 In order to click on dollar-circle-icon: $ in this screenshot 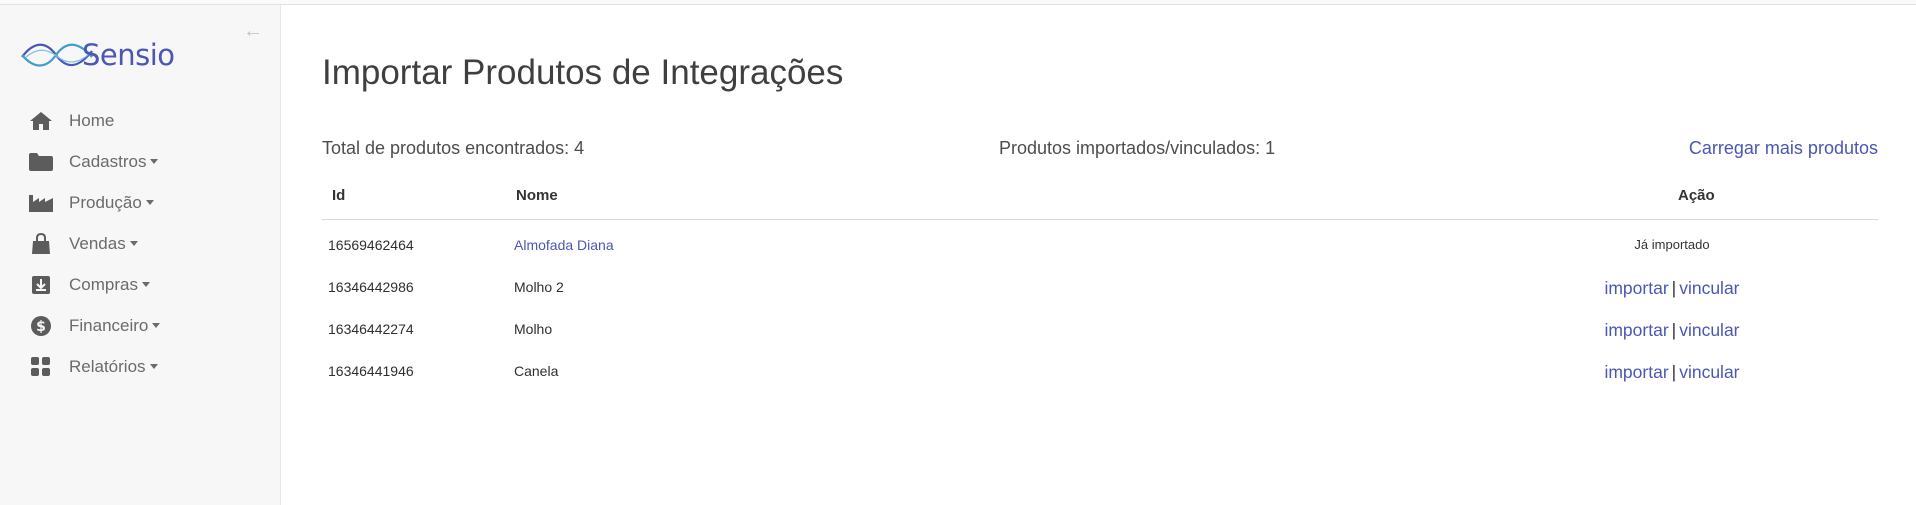, I will do `click(41, 326)`.